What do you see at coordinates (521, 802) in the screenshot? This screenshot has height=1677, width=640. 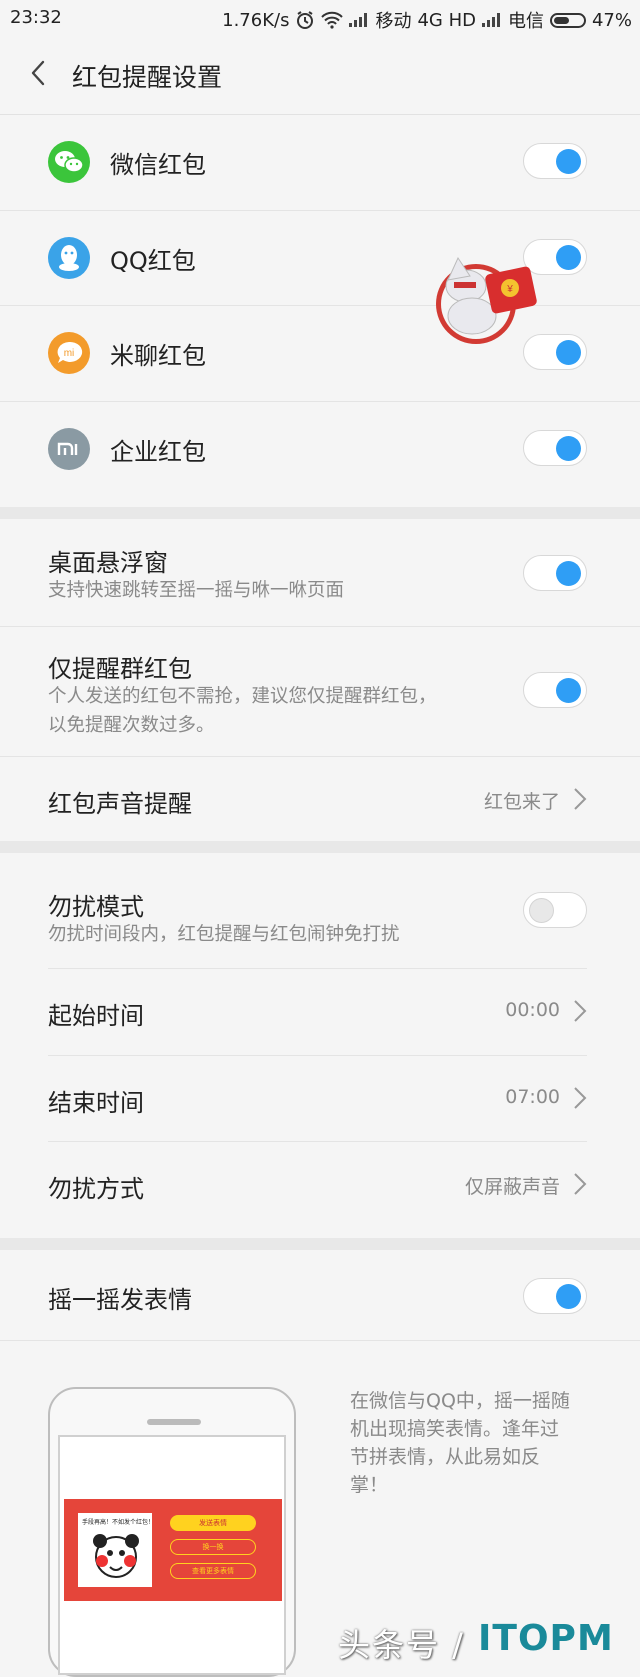 I see `sound-value: 红包来了` at bounding box center [521, 802].